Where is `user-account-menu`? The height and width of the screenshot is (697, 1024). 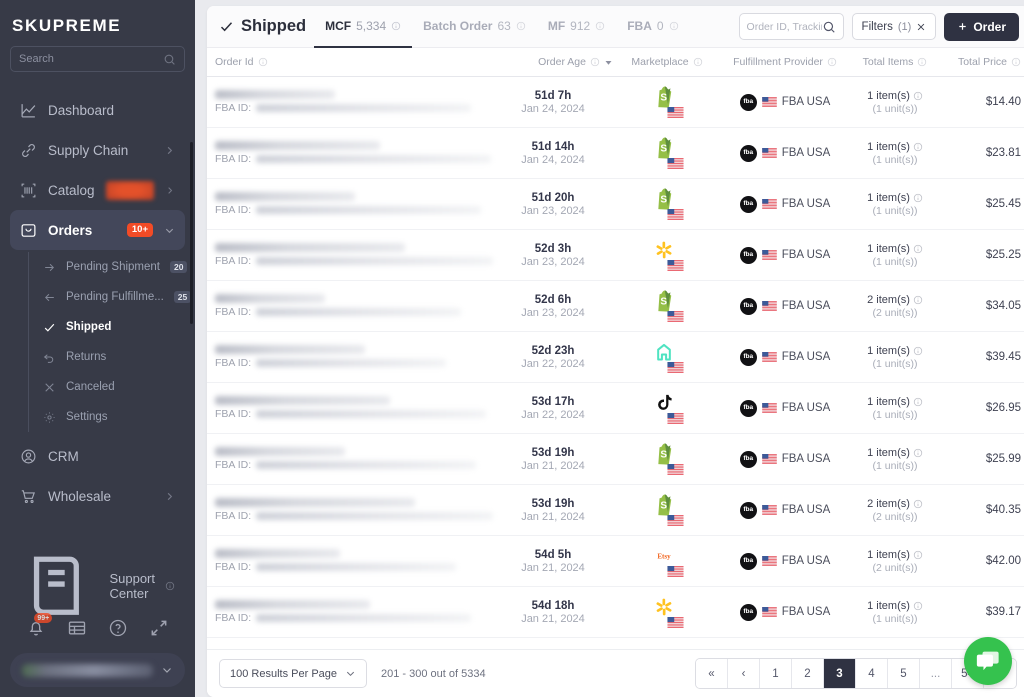
user-account-menu is located at coordinates (97, 670).